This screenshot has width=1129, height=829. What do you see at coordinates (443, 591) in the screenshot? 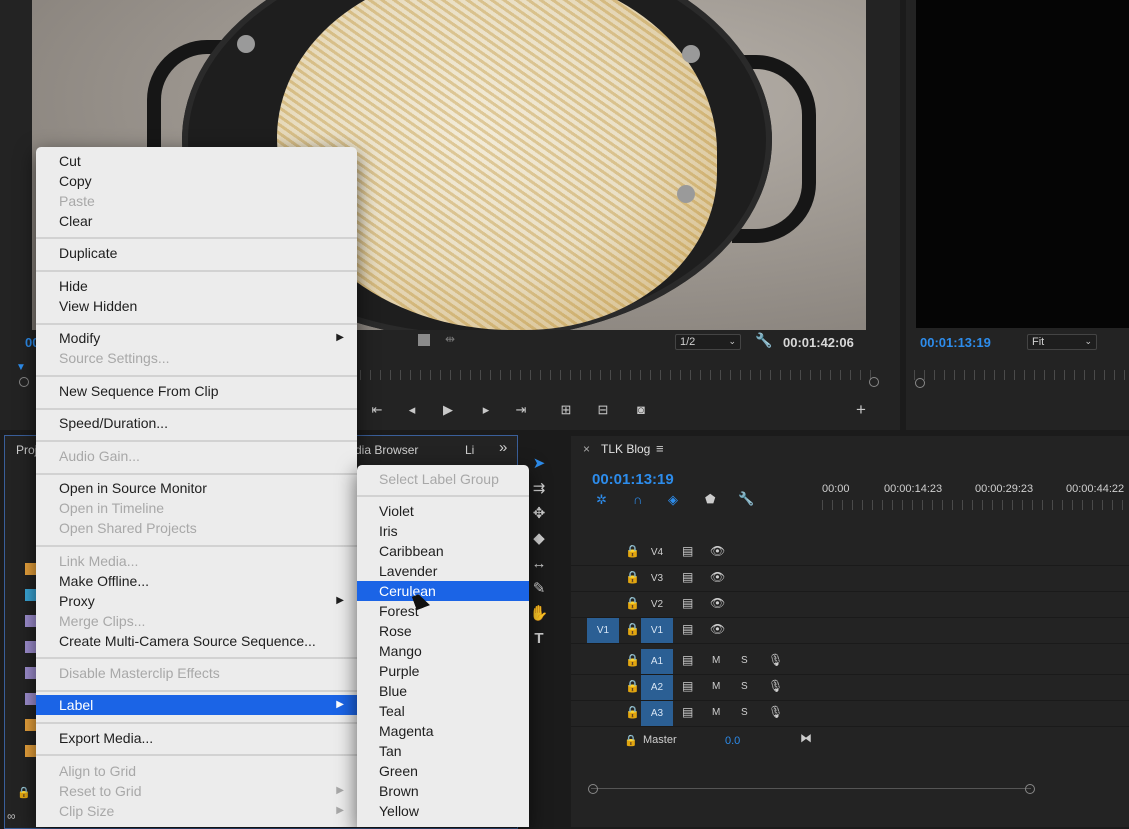
I see `label-item-cerulean: Cerulean` at bounding box center [443, 591].